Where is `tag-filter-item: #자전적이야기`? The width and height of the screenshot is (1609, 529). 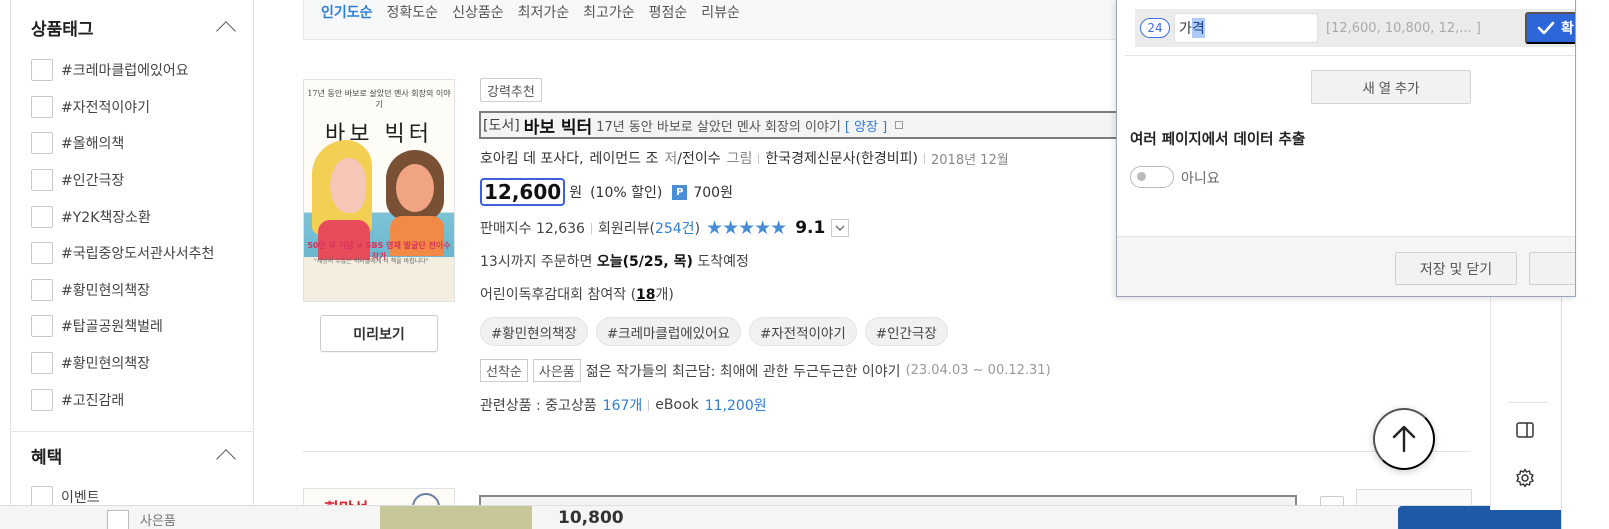 tag-filter-item: #자전적이야기 is located at coordinates (90, 107).